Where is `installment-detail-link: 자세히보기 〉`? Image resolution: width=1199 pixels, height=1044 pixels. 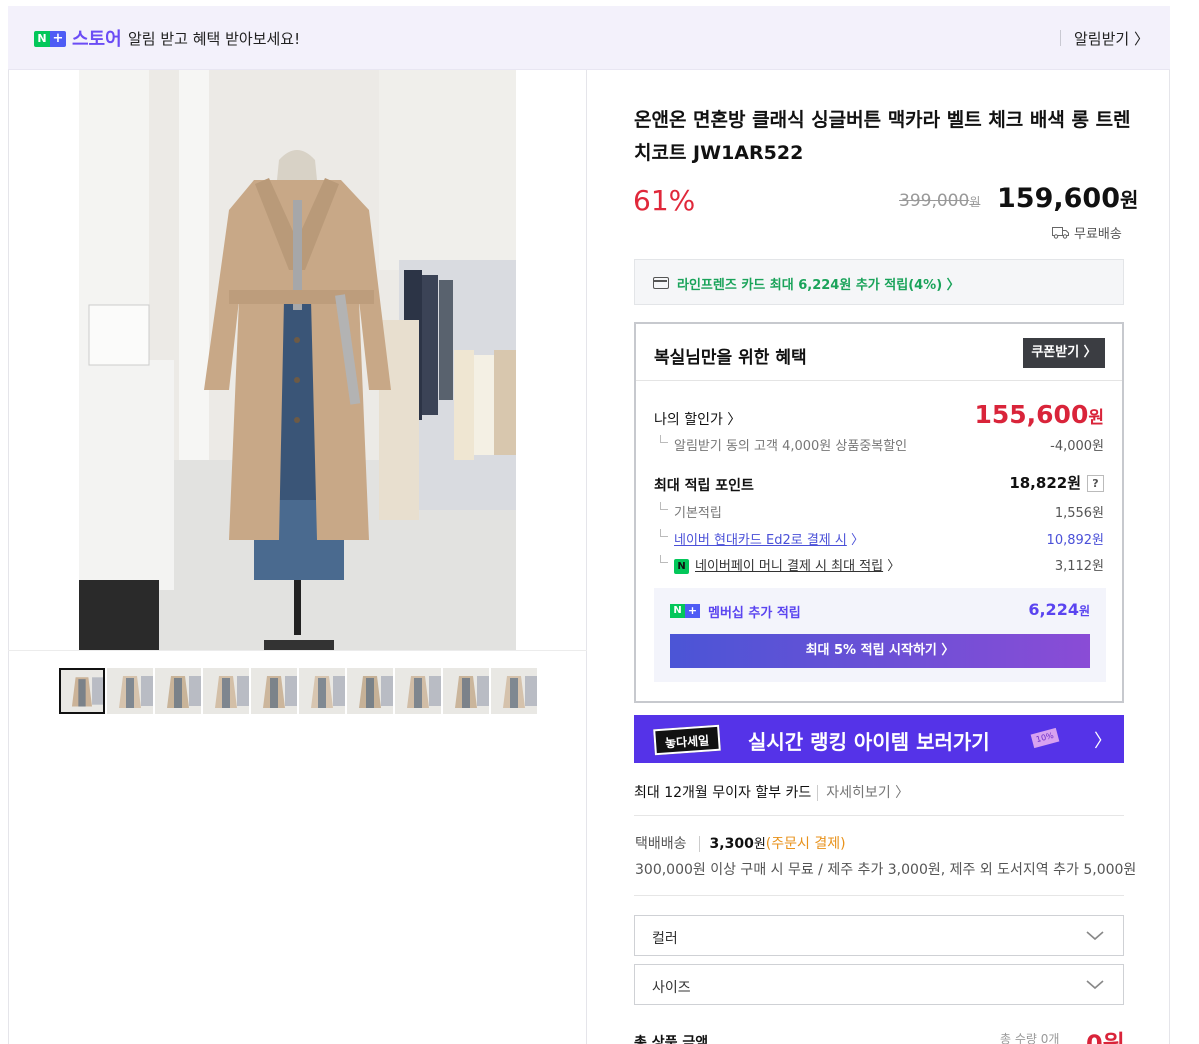
installment-detail-link: 자세히보기 〉 is located at coordinates (863, 793).